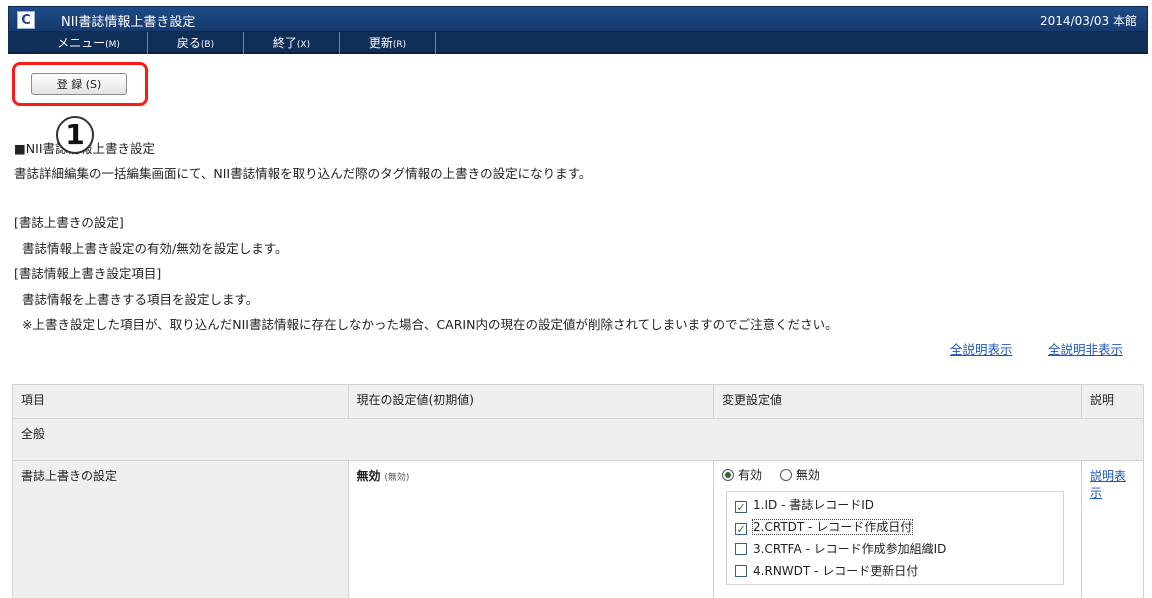 This screenshot has width=1152, height=598. Describe the element at coordinates (388, 43) in the screenshot. I see `menu-item-refresh: 更新(R)` at that location.